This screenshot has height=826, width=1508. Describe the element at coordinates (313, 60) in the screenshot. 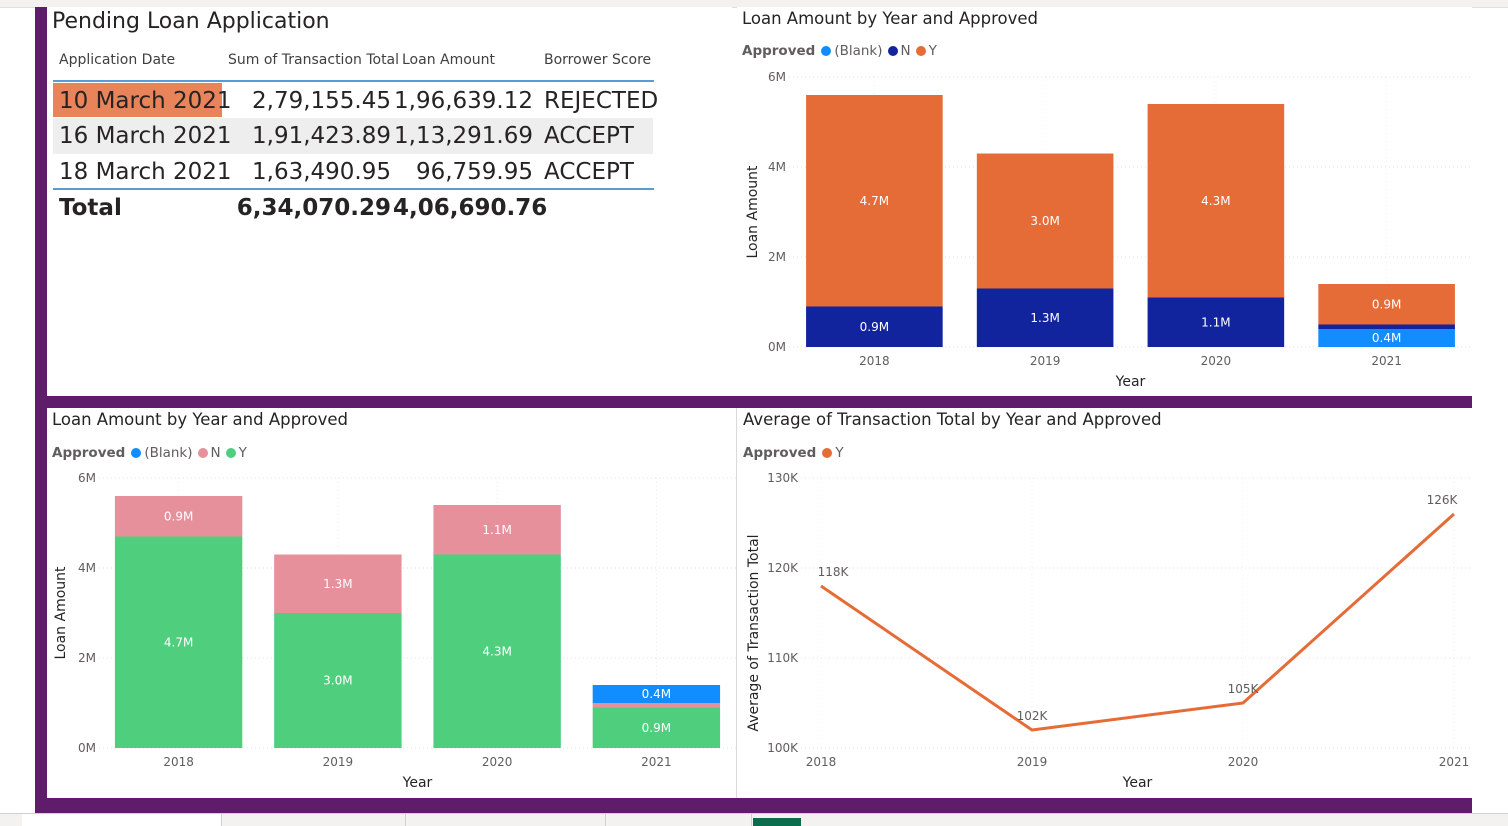

I see `column-header-transaction: Sum of Transaction Total` at that location.